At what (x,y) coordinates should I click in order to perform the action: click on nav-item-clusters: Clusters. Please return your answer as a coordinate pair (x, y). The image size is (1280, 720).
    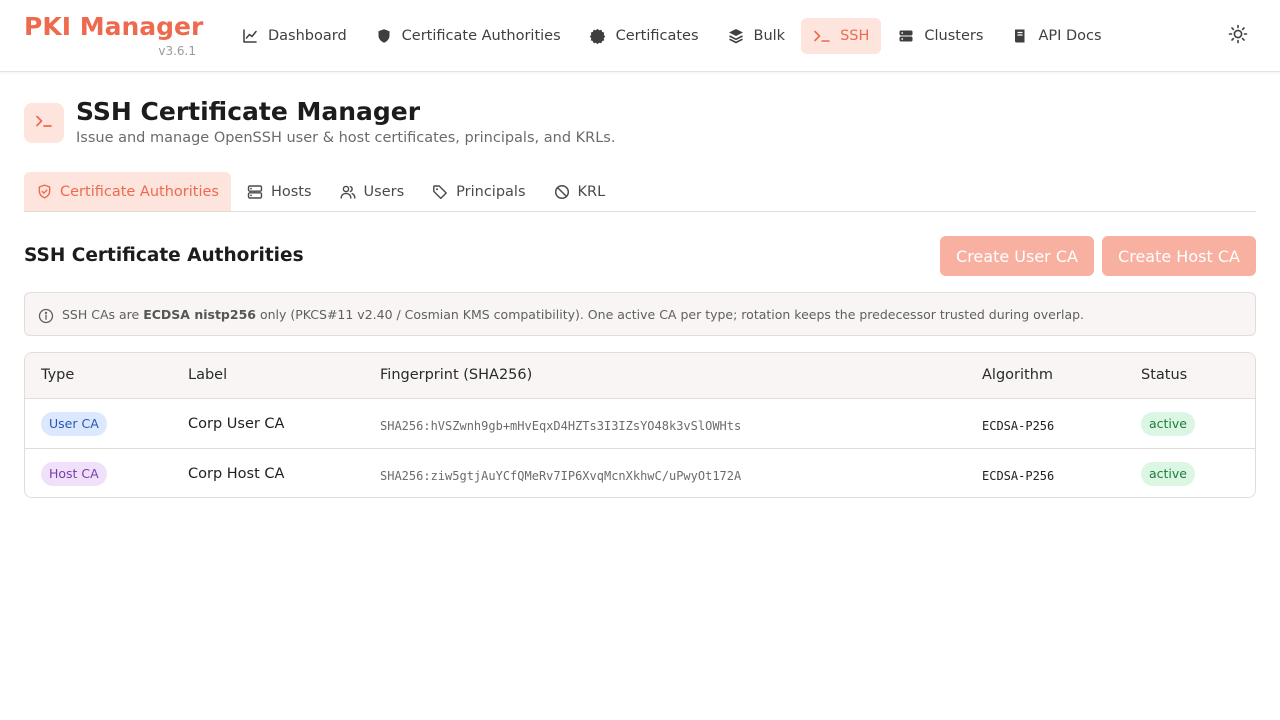
    Looking at the image, I should click on (940, 36).